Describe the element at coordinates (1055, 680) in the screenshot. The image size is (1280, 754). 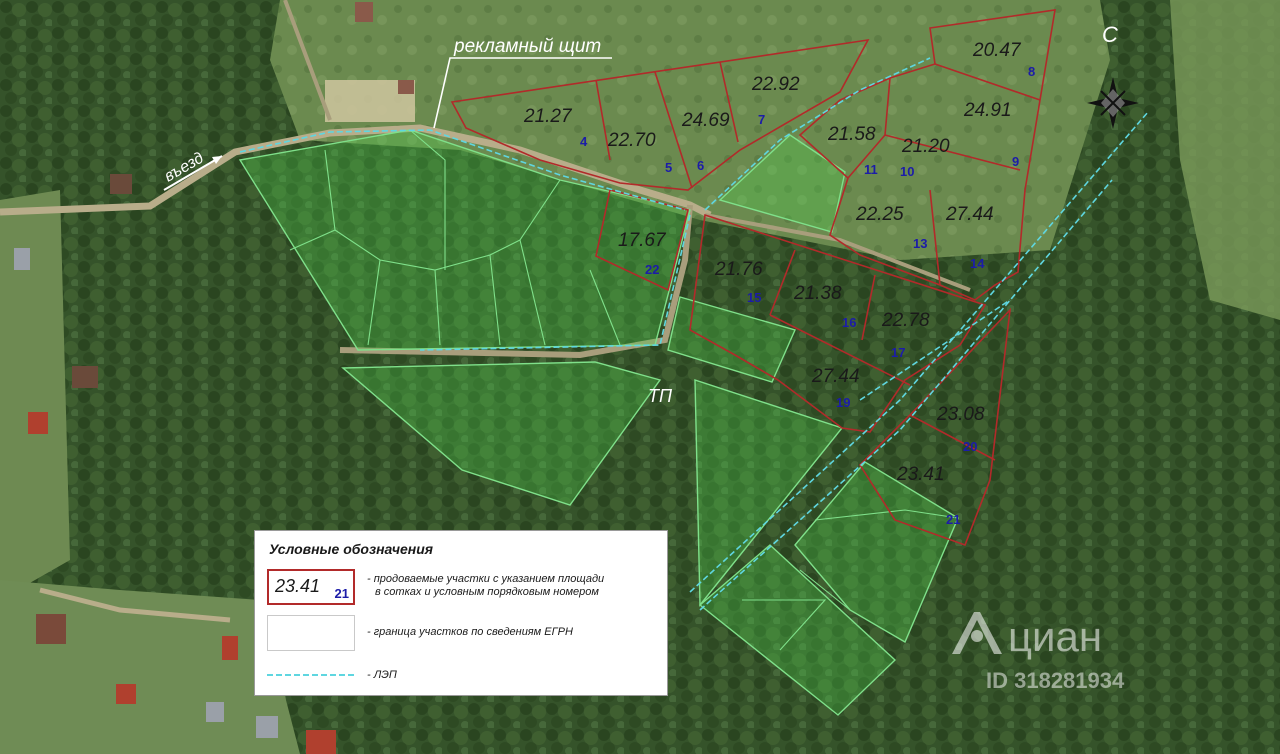
I see `listing-id: ID 318281934` at that location.